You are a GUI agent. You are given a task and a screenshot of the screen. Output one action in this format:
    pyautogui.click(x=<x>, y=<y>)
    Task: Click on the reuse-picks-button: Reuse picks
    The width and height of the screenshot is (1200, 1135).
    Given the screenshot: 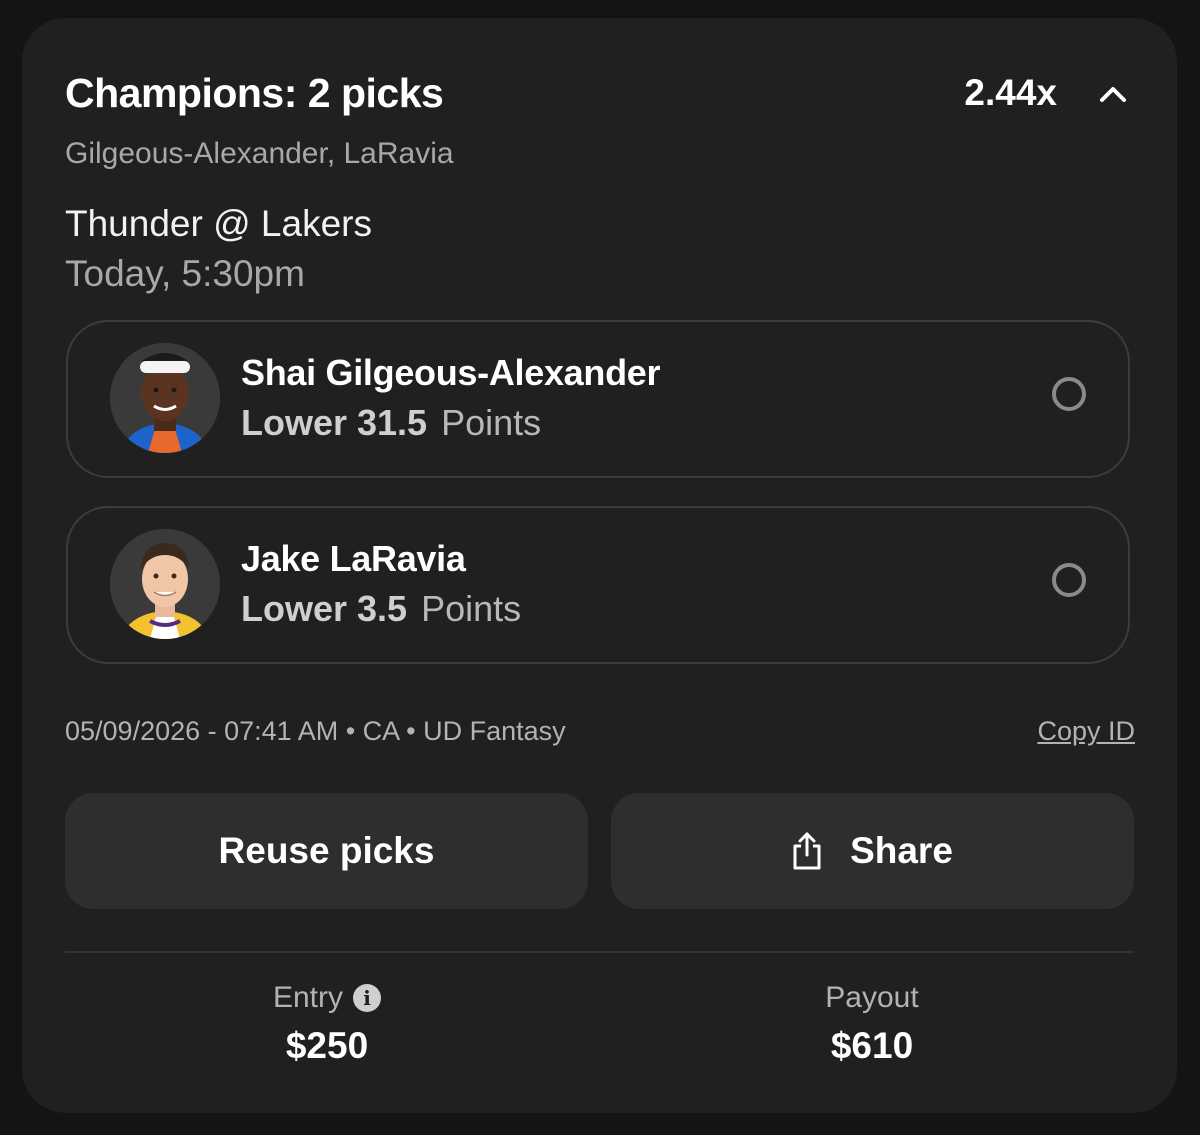 What is the action you would take?
    pyautogui.click(x=326, y=851)
    